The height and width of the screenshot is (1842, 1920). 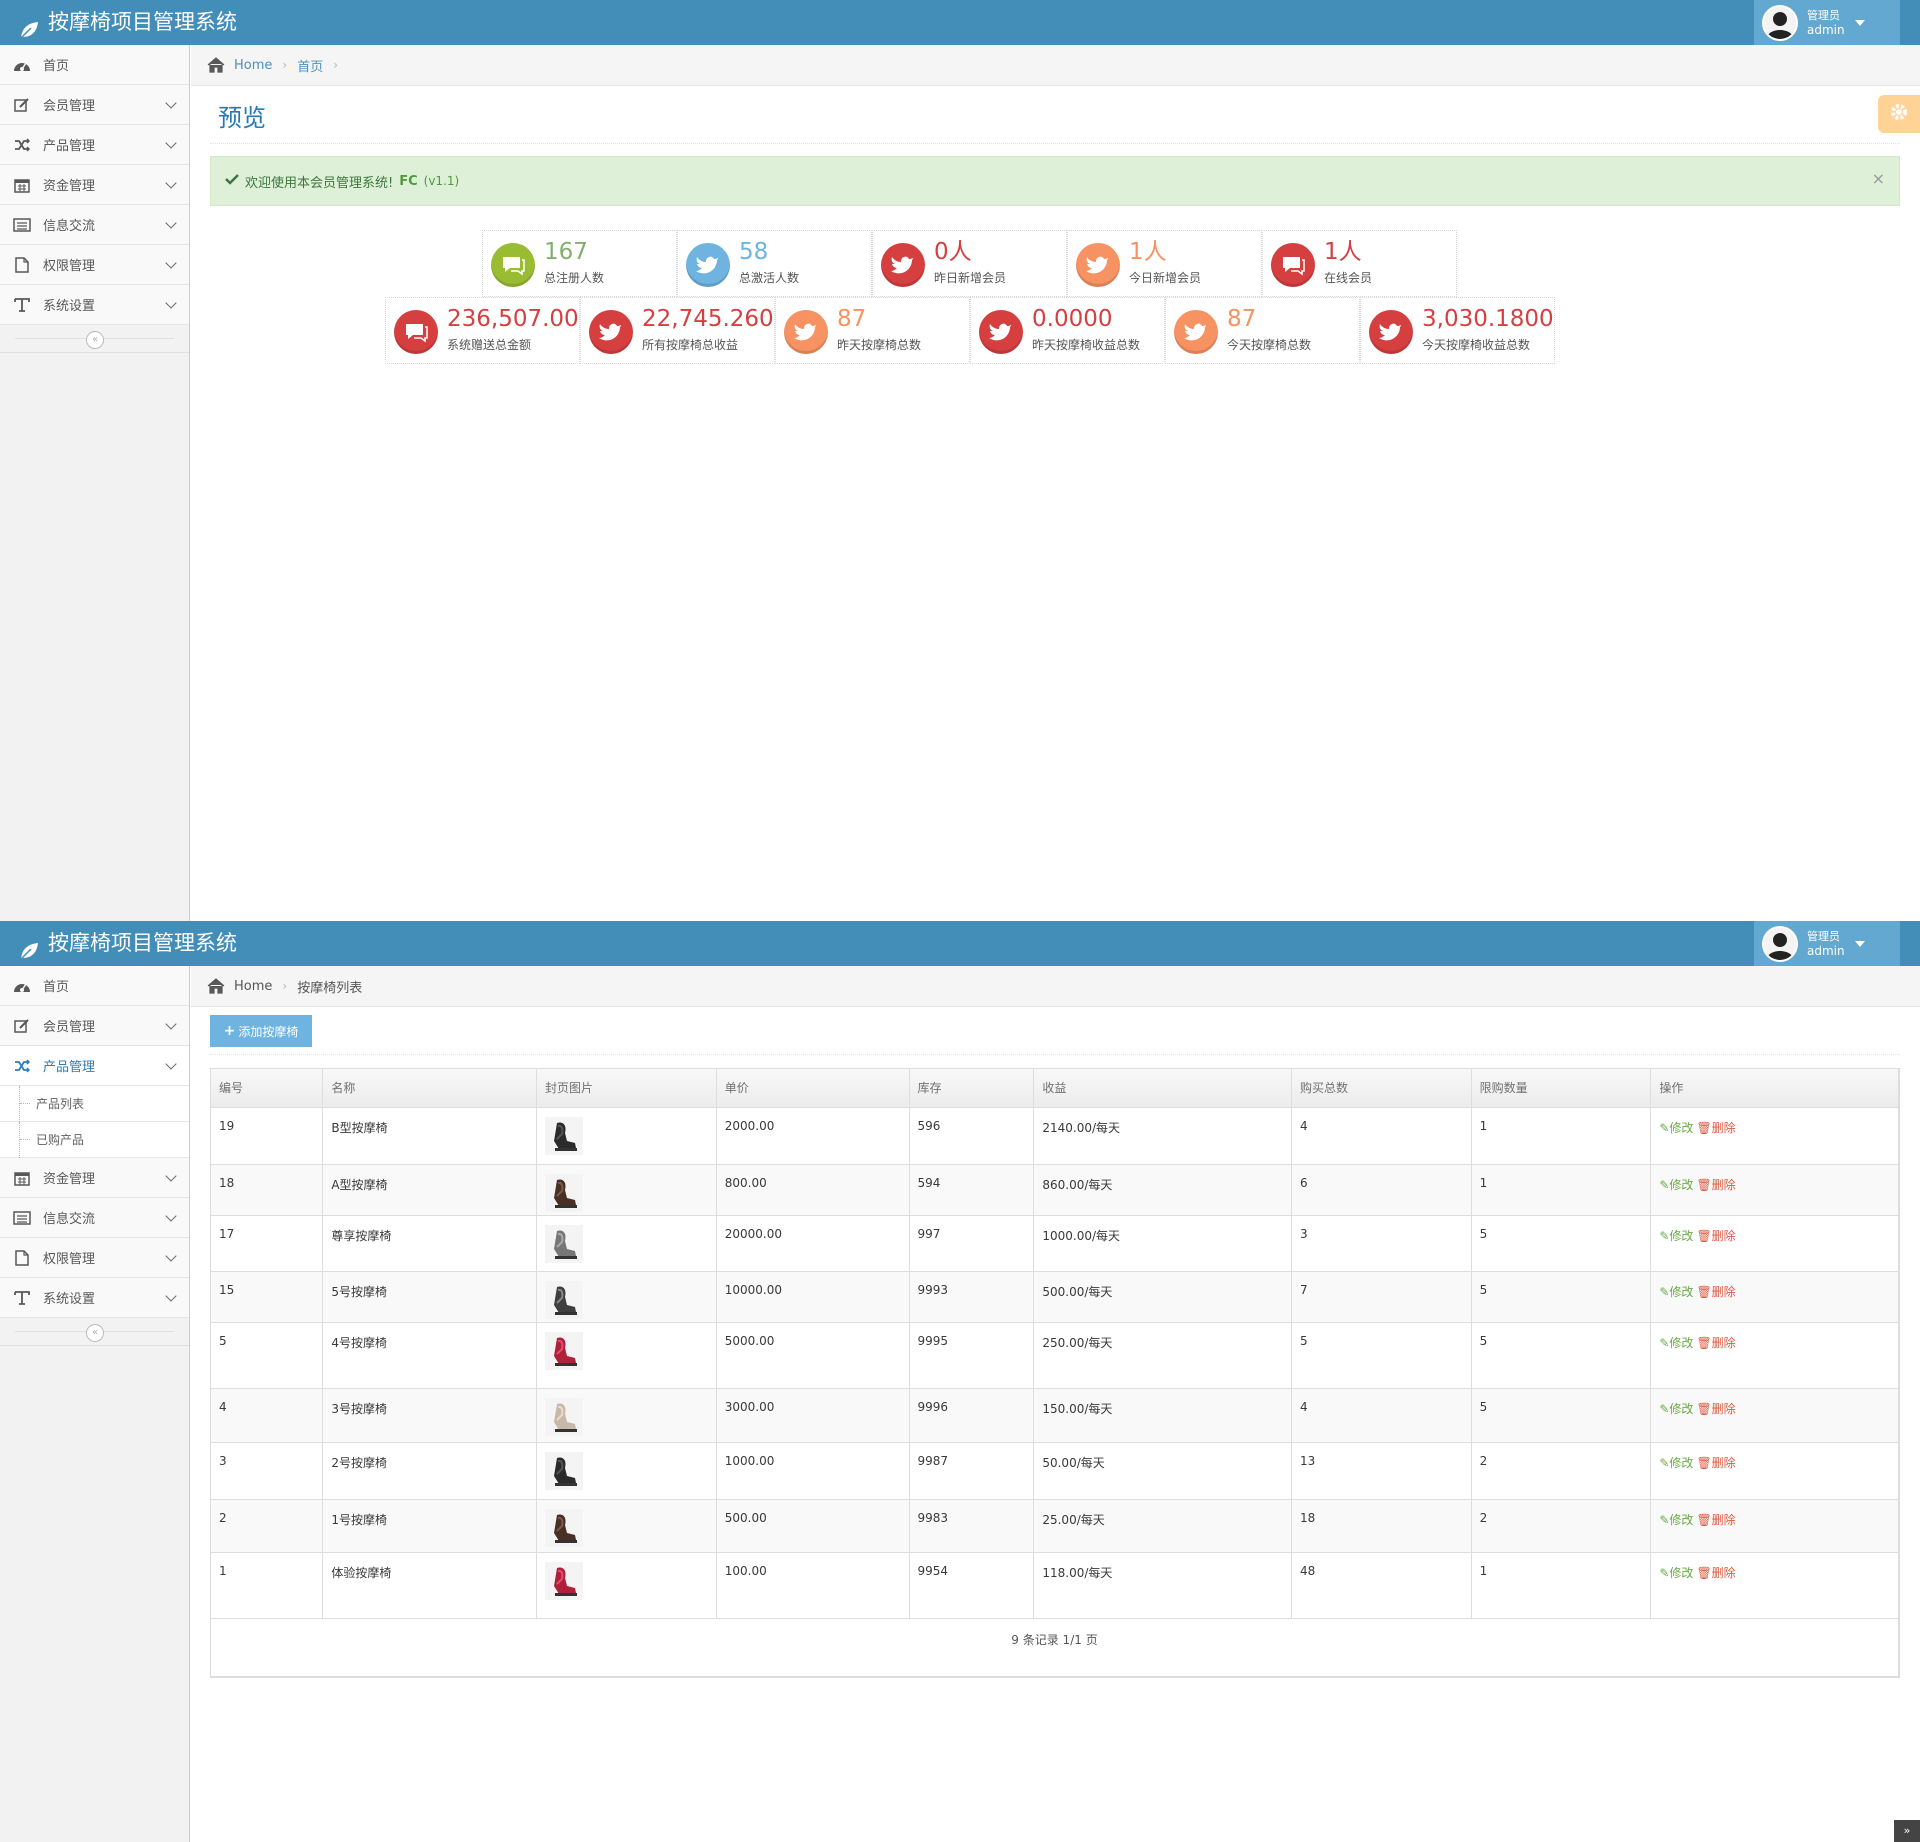 I want to click on column-header: 操作, so click(x=1774, y=1088).